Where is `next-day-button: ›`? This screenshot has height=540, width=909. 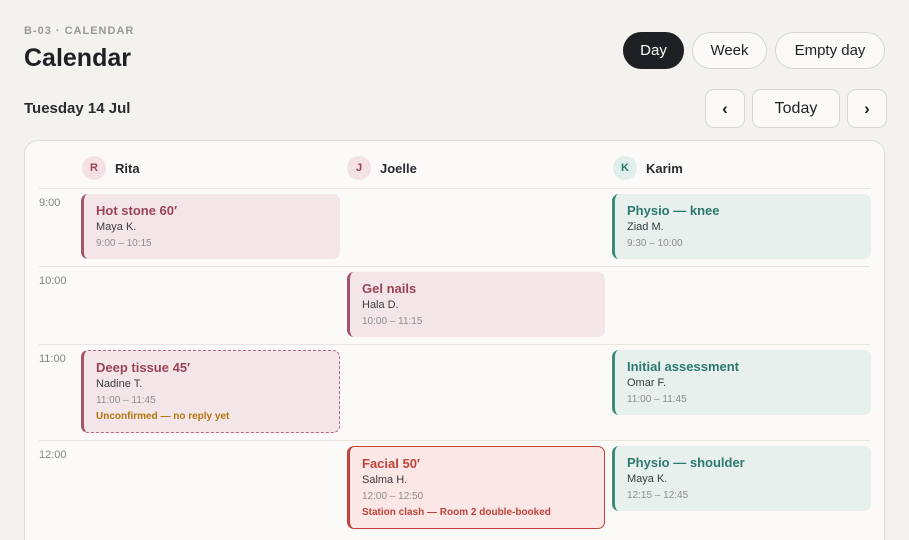
next-day-button: › is located at coordinates (867, 108).